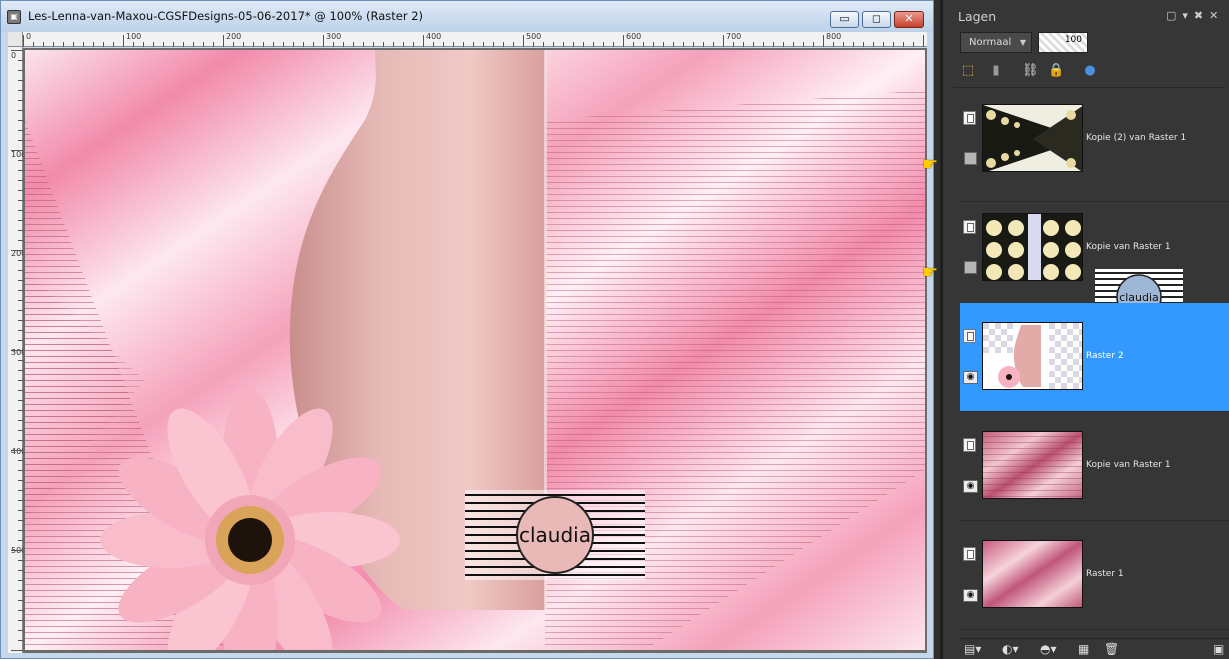  Describe the element at coordinates (977, 16) in the screenshot. I see `panel-title: Lagen` at that location.